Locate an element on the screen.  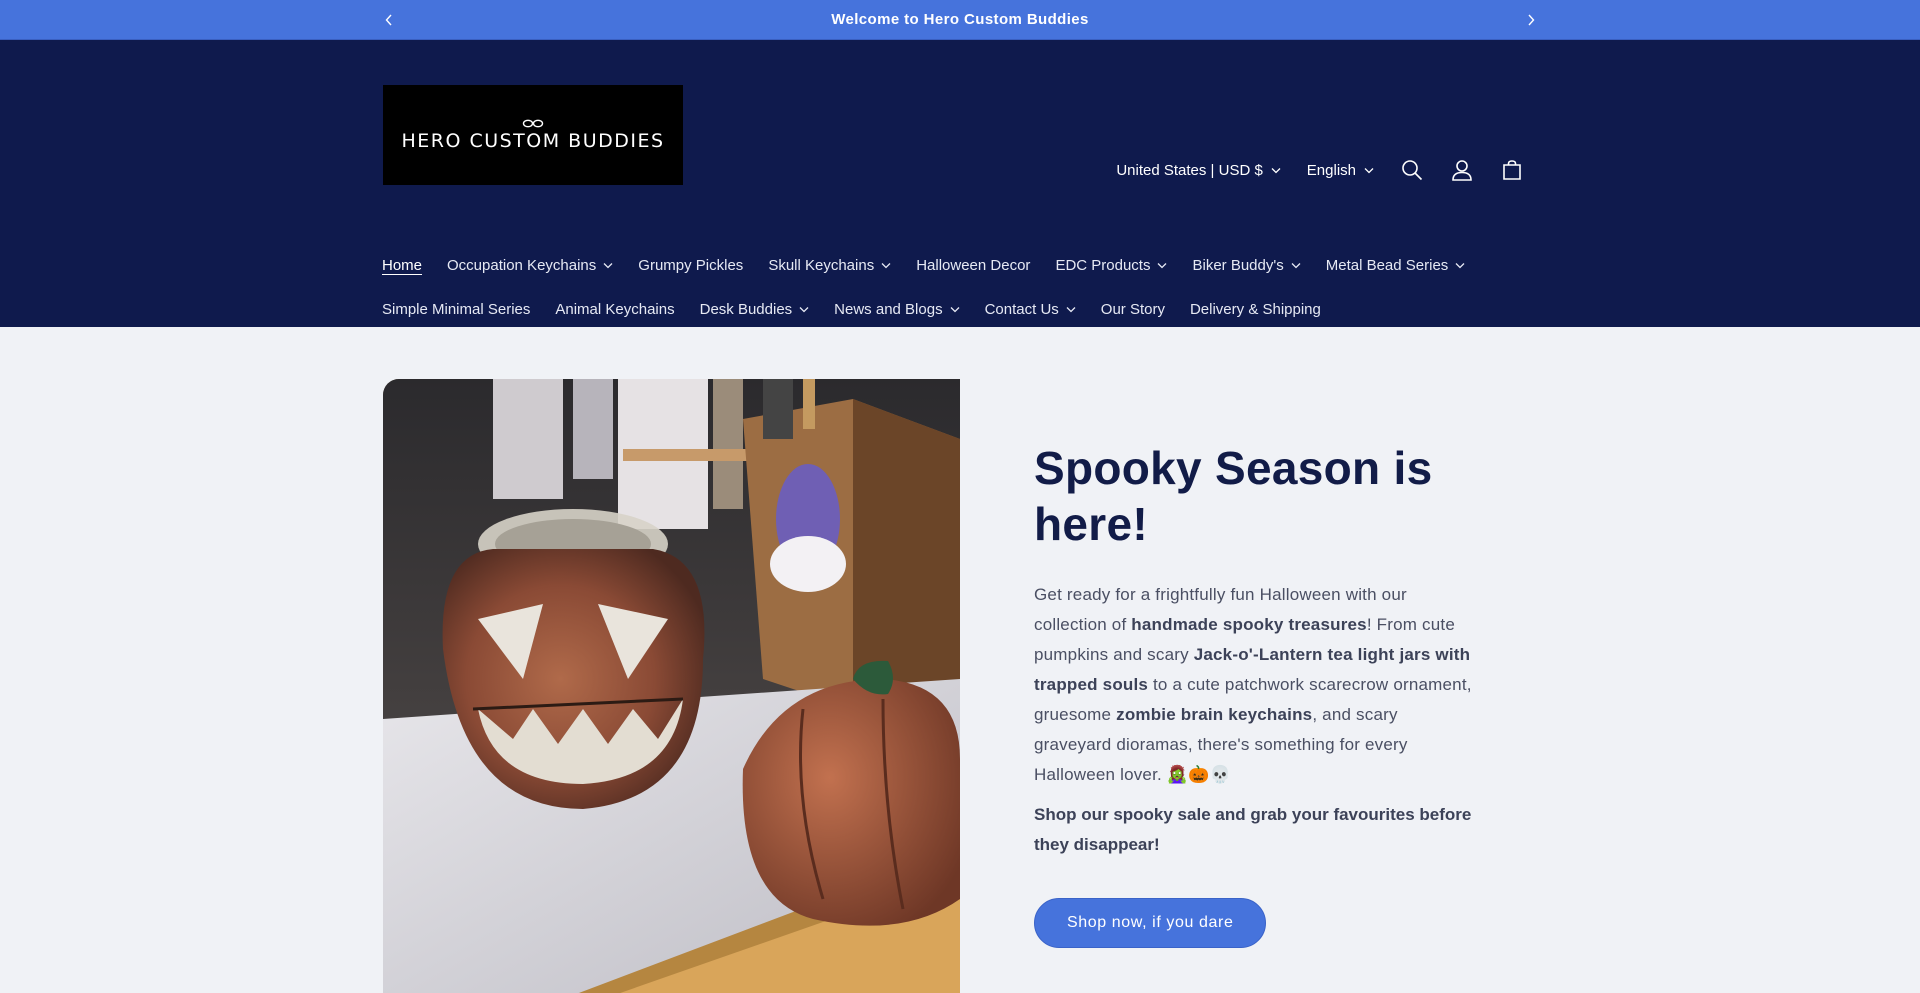
site-logo: HERO CUSTOM BUDDIES is located at coordinates (533, 135).